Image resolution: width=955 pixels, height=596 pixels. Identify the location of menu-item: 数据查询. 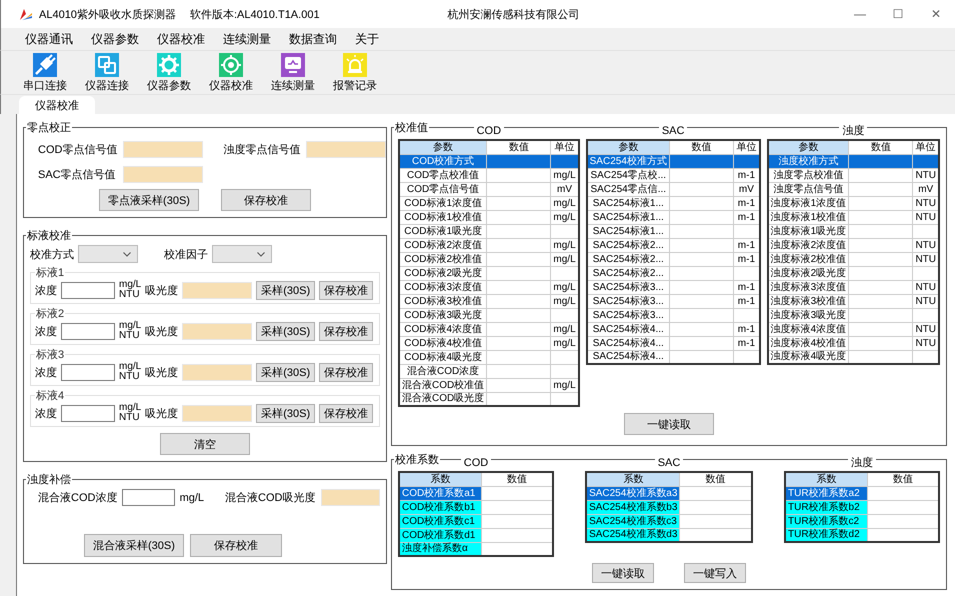
(313, 39).